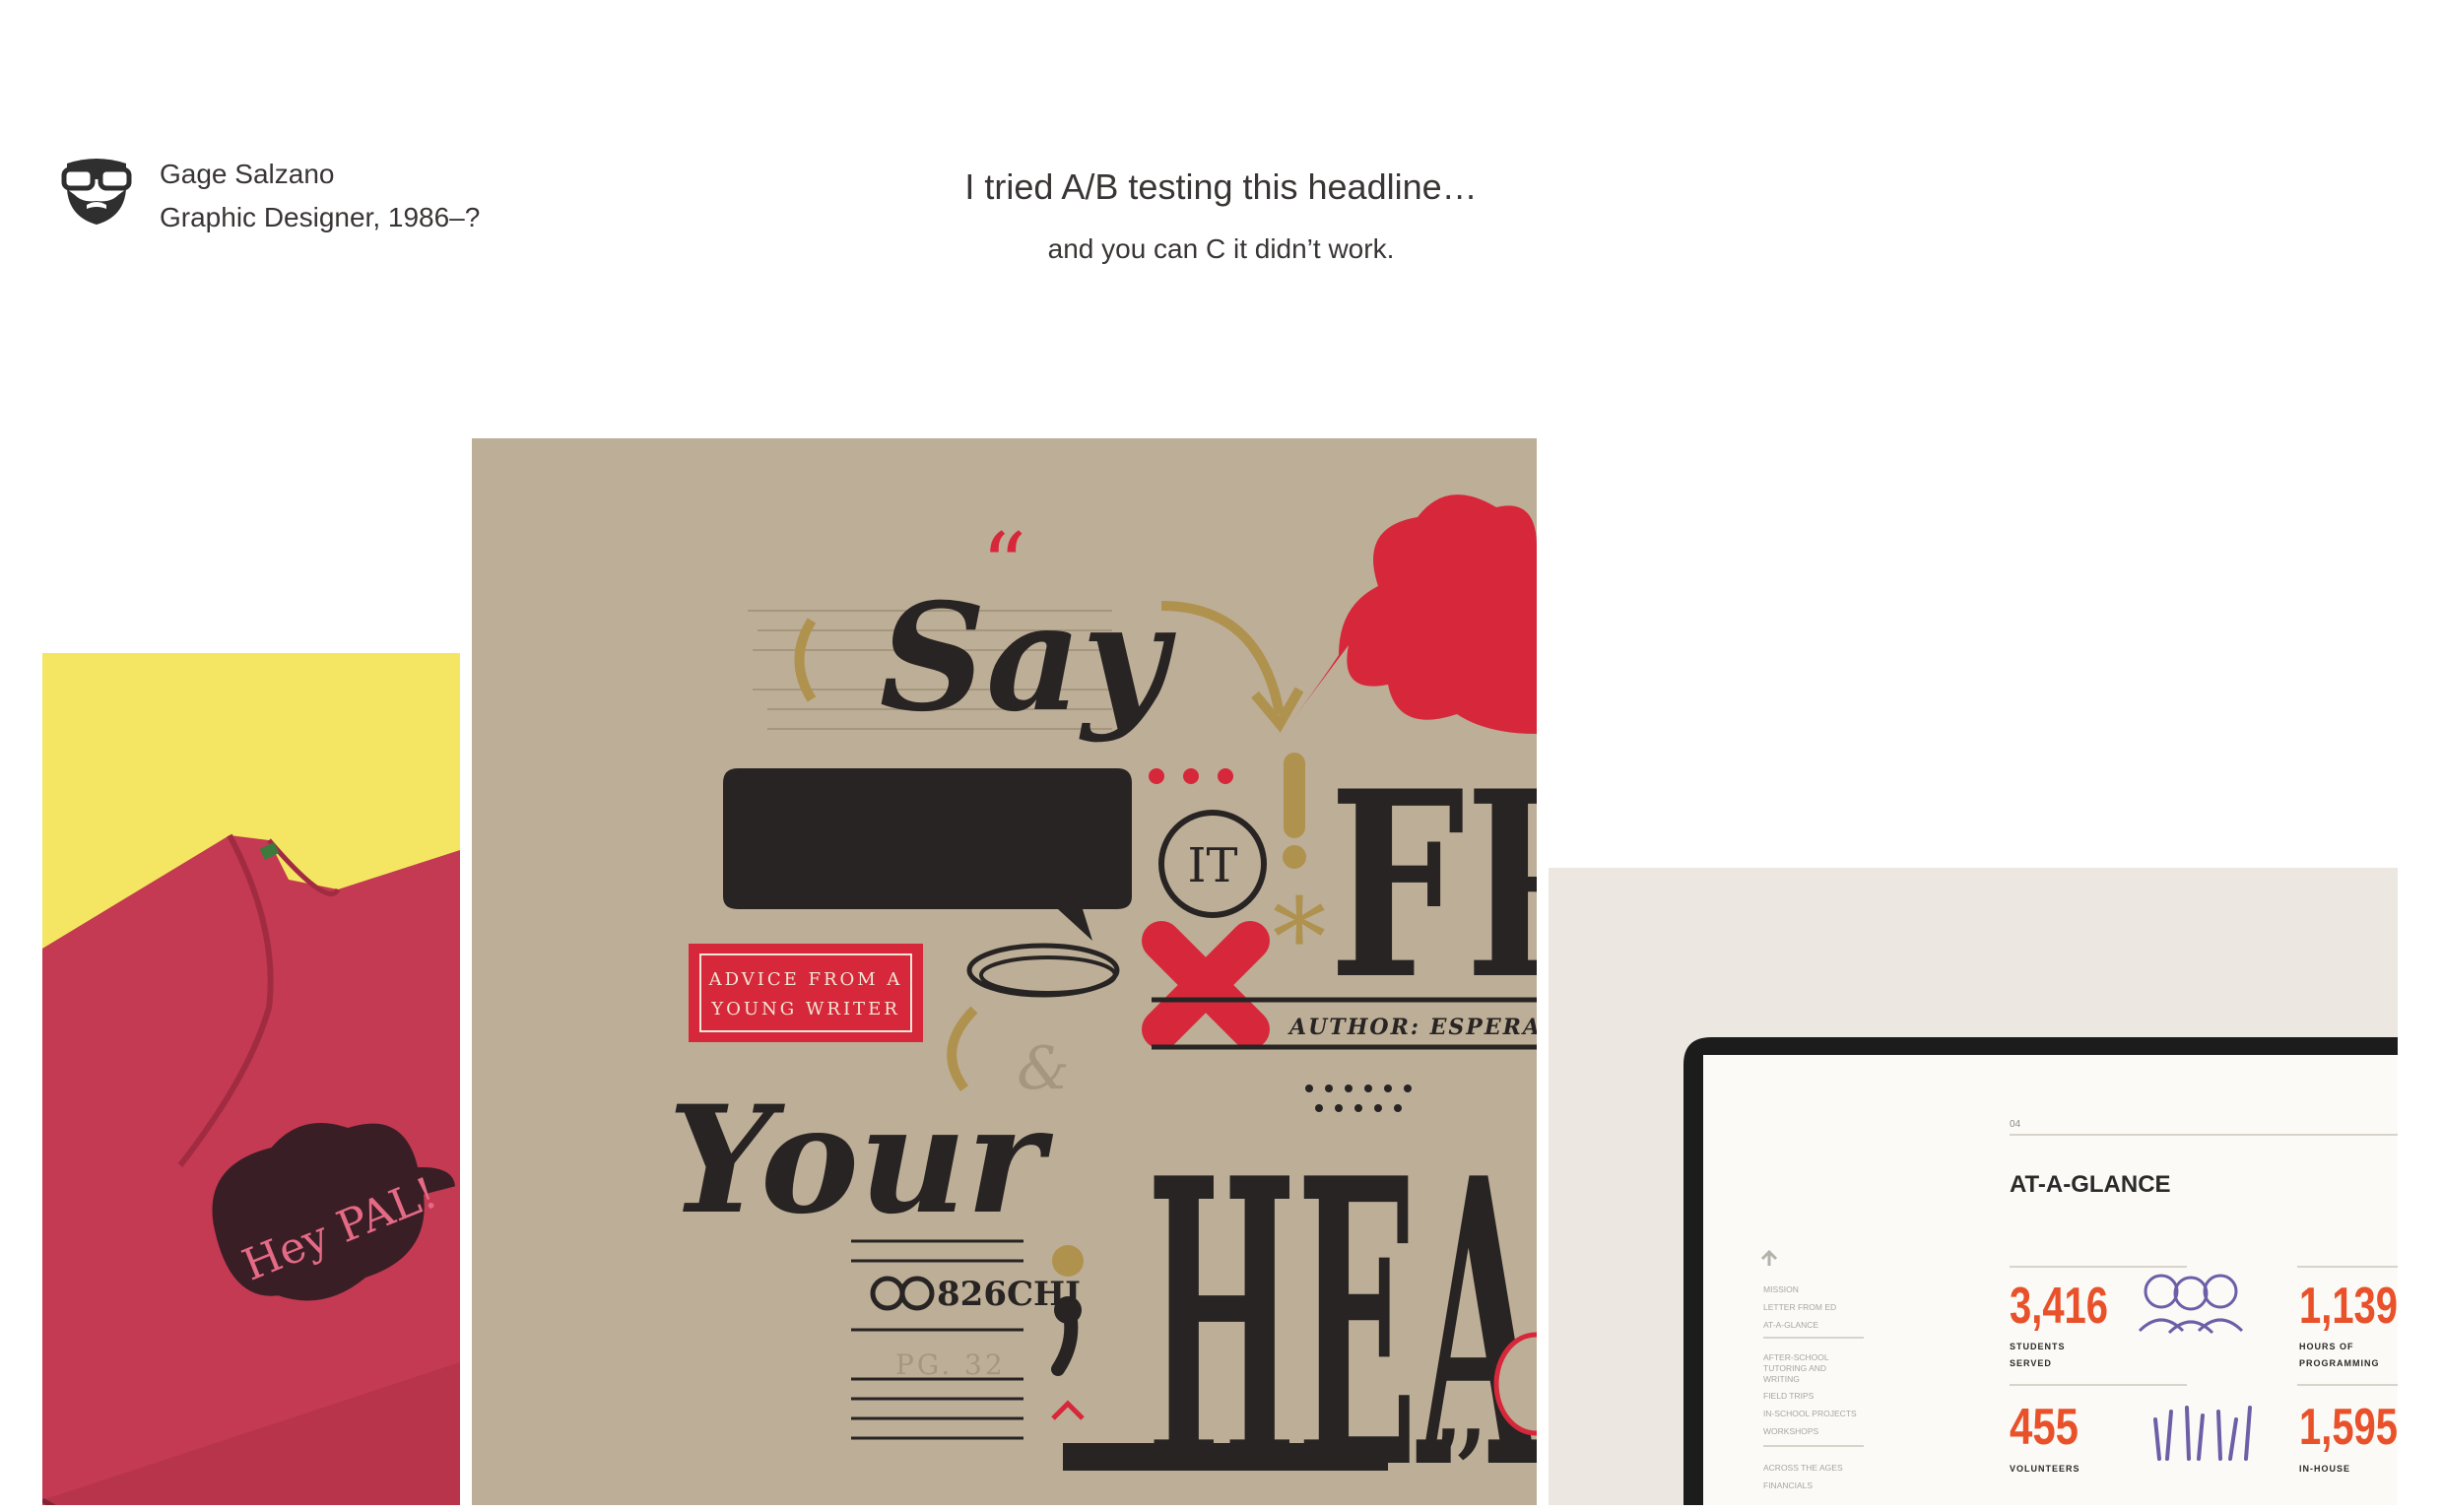  Describe the element at coordinates (2038, 1346) in the screenshot. I see `report-stat-label: STUDENTS` at that location.